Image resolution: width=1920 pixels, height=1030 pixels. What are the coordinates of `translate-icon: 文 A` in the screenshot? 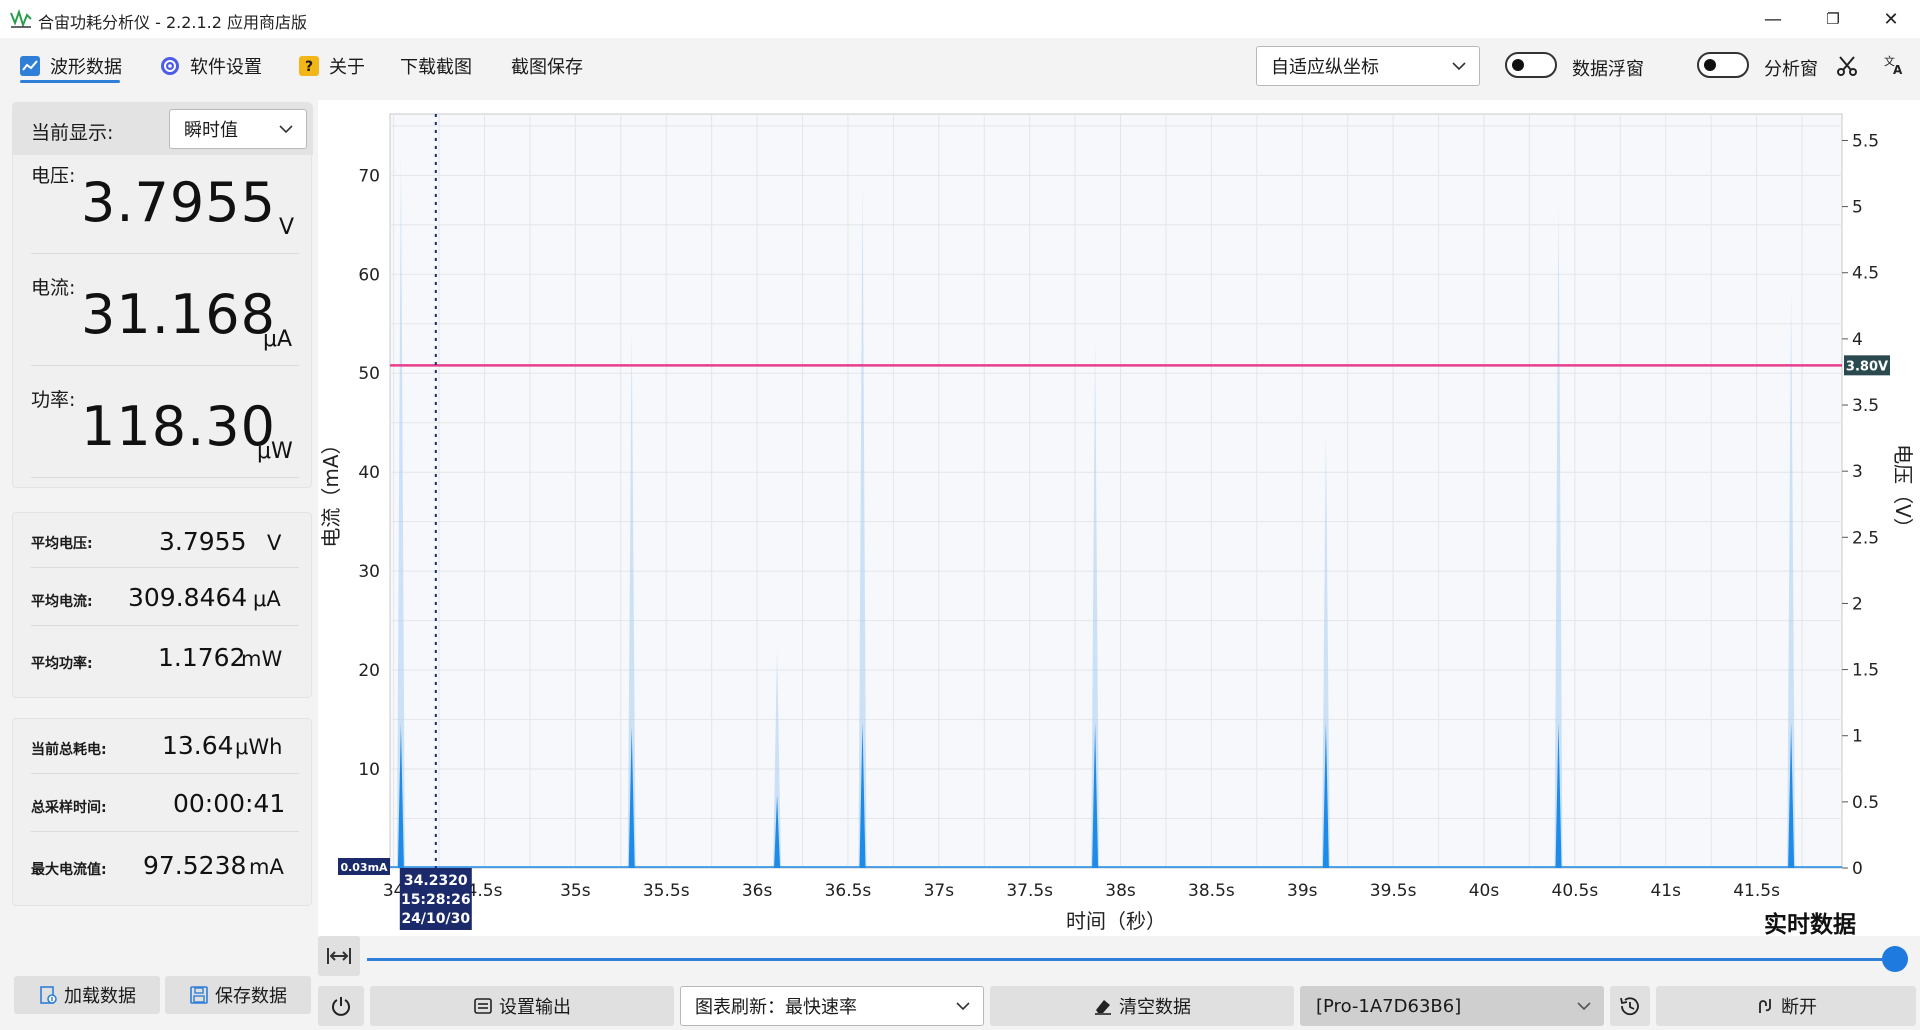 It's located at (1894, 64).